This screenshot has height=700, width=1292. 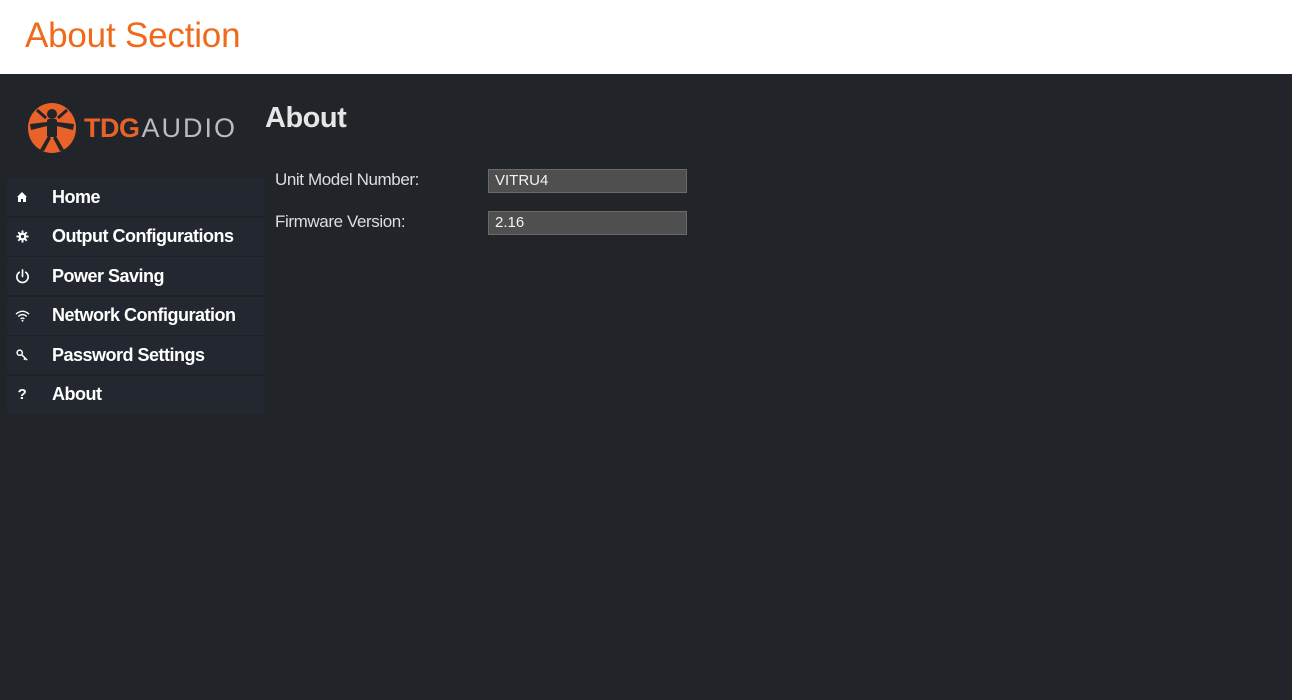 I want to click on sidebar-item-output-configurations: Output Configurations, so click(x=135, y=236).